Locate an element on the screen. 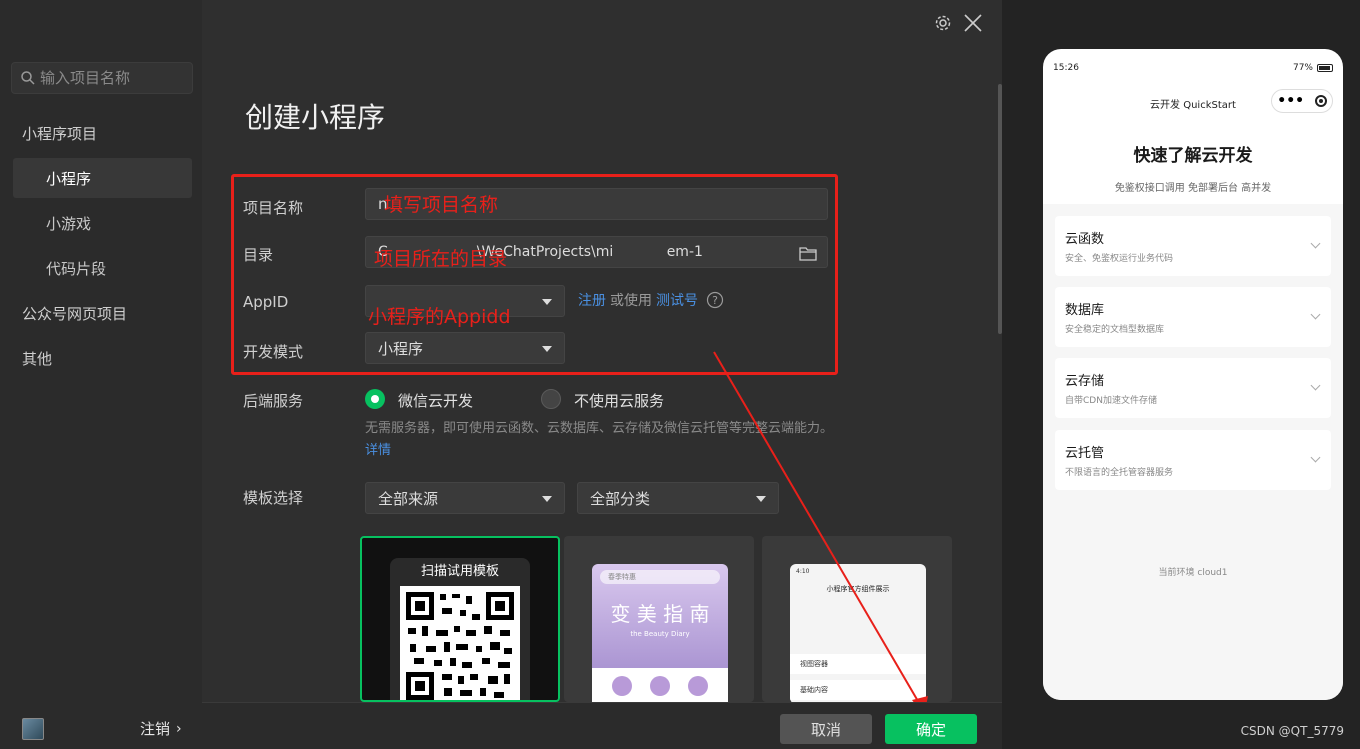 The height and width of the screenshot is (749, 1360). feature-desc: 安全稳定的文档型数据库 is located at coordinates (1115, 330).